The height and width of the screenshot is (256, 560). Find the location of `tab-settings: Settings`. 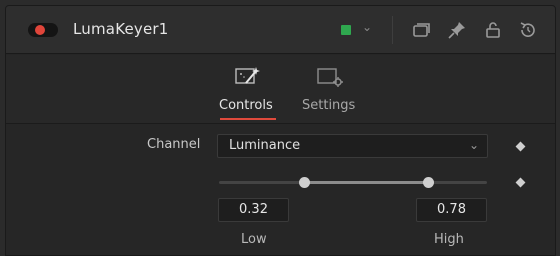

tab-settings: Settings is located at coordinates (330, 89).